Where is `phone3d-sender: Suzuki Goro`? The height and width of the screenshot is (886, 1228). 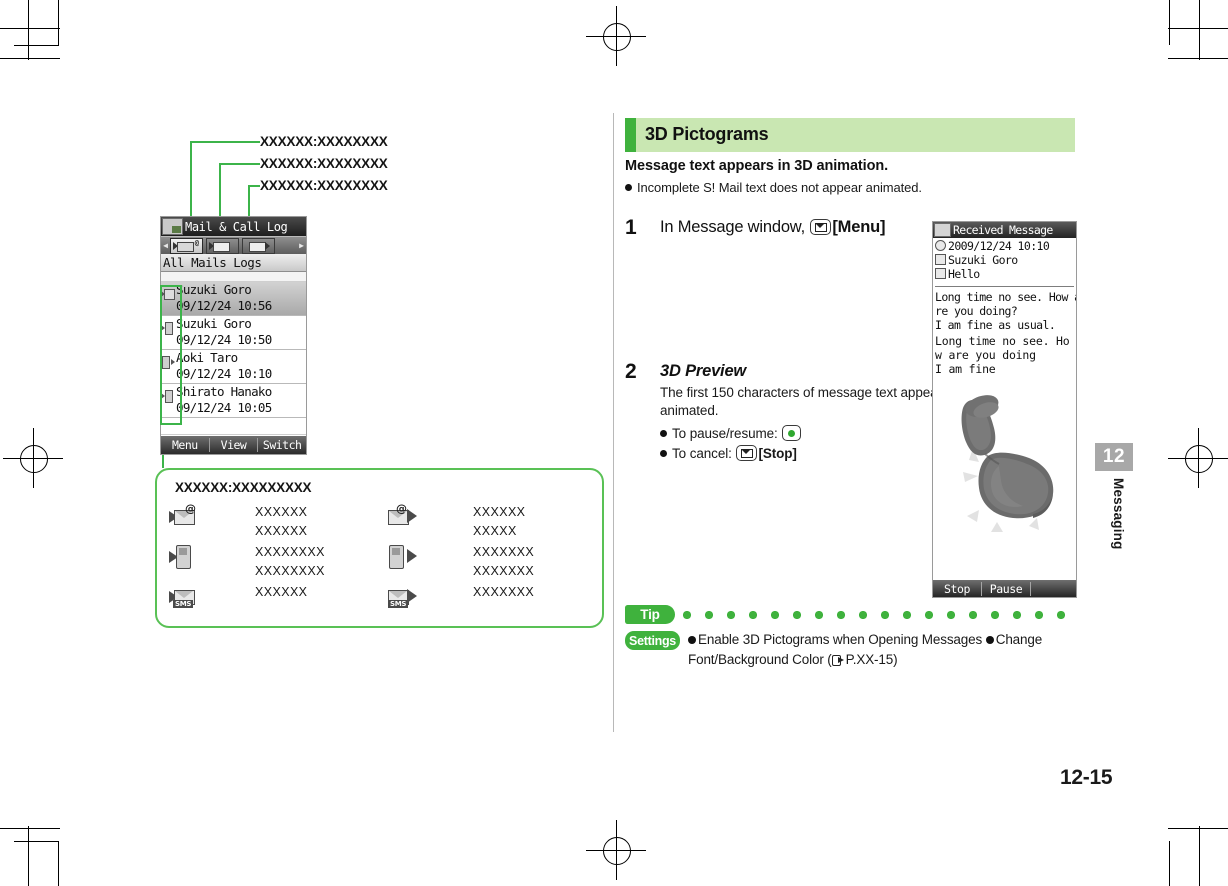
phone3d-sender: Suzuki Goro is located at coordinates (983, 260).